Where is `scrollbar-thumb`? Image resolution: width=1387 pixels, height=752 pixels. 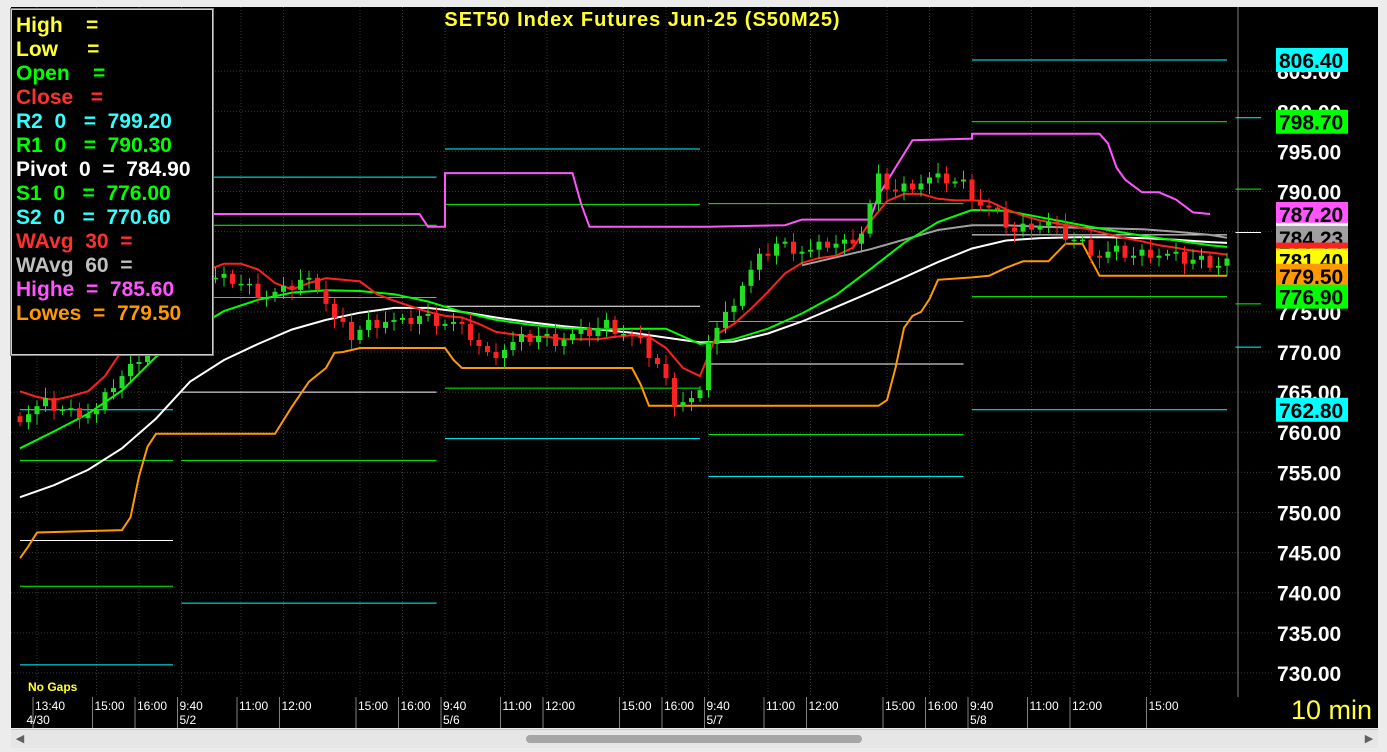
scrollbar-thumb is located at coordinates (694, 739).